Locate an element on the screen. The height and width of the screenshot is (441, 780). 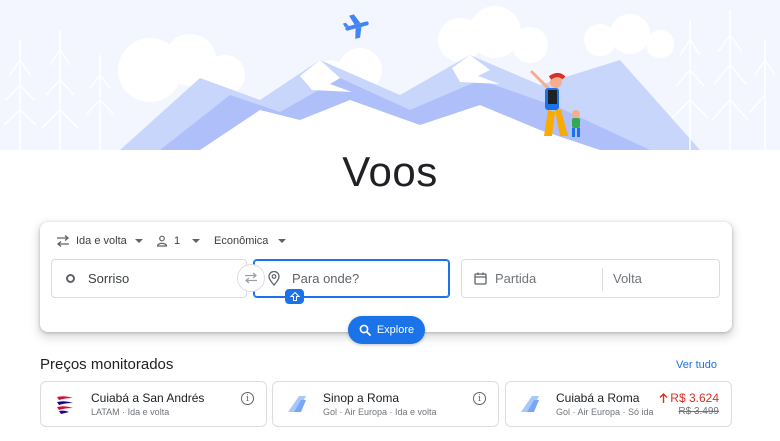
page-title: Voos is located at coordinates (390, 171).